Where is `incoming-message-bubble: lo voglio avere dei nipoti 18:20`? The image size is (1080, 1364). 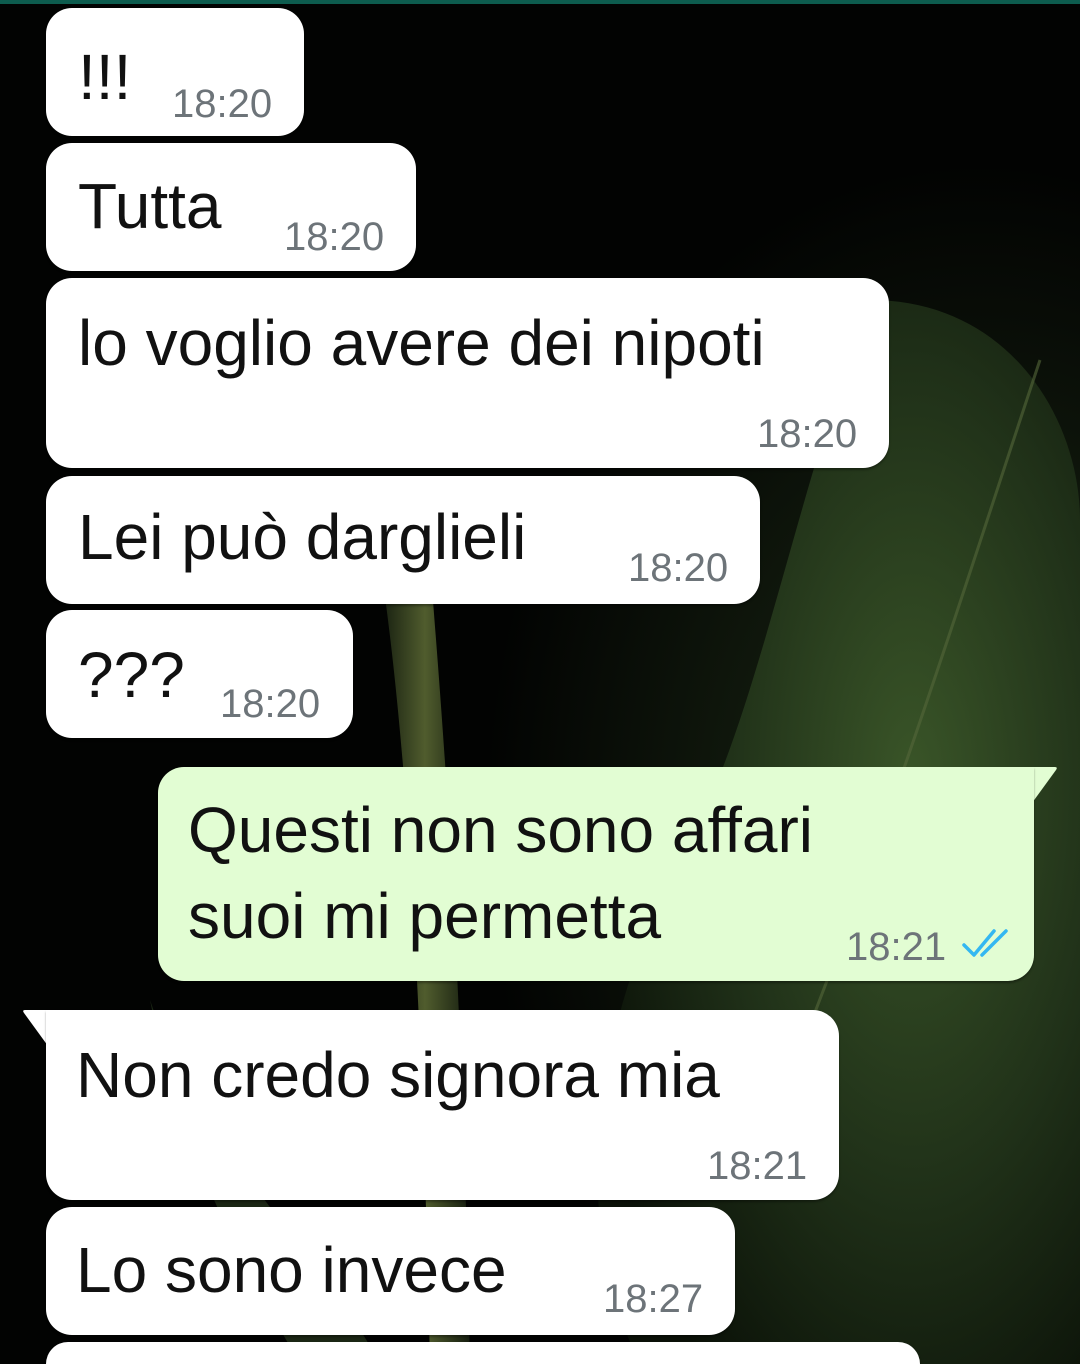
incoming-message-bubble: lo voglio avere dei nipoti 18:20 is located at coordinates (467, 373).